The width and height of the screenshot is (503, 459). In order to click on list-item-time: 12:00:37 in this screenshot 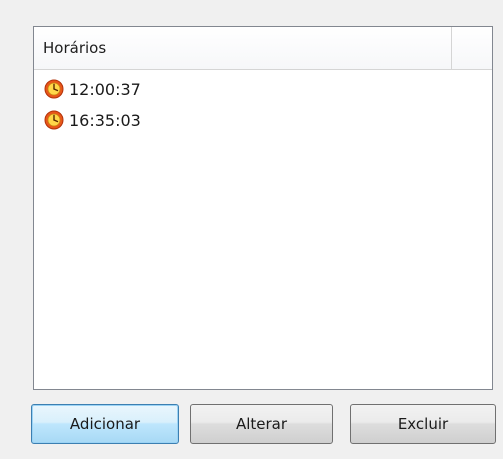, I will do `click(105, 89)`.